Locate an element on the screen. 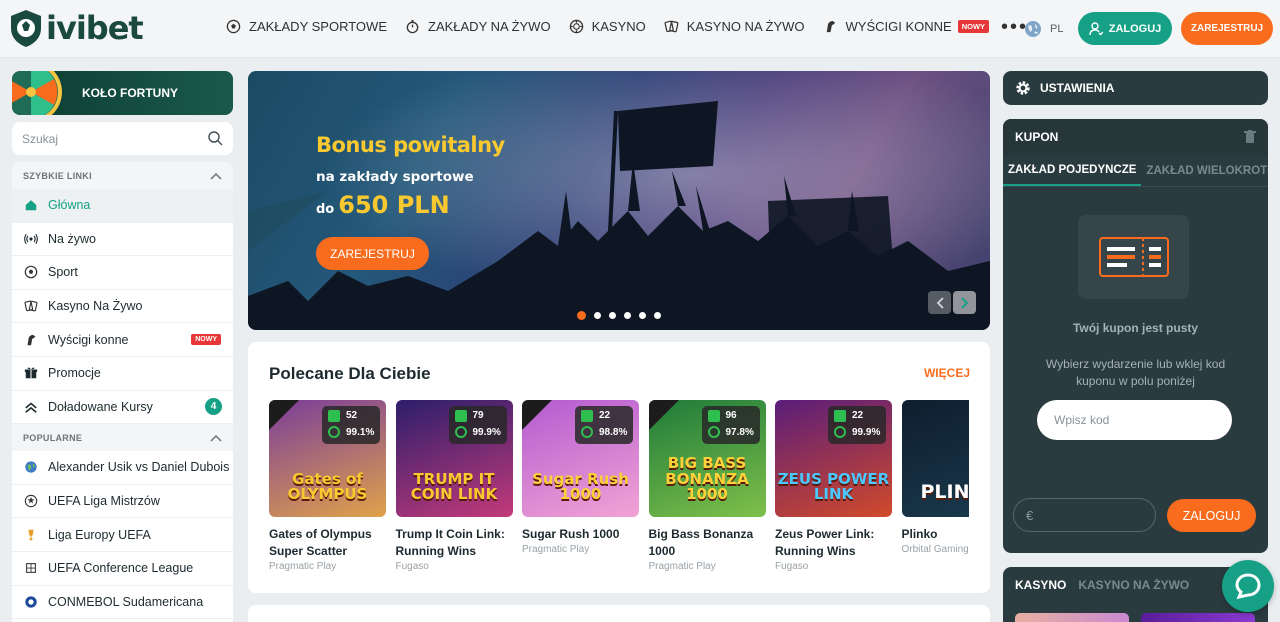 This screenshot has height=622, width=1280. tab-casino: KASYNO is located at coordinates (1040, 585).